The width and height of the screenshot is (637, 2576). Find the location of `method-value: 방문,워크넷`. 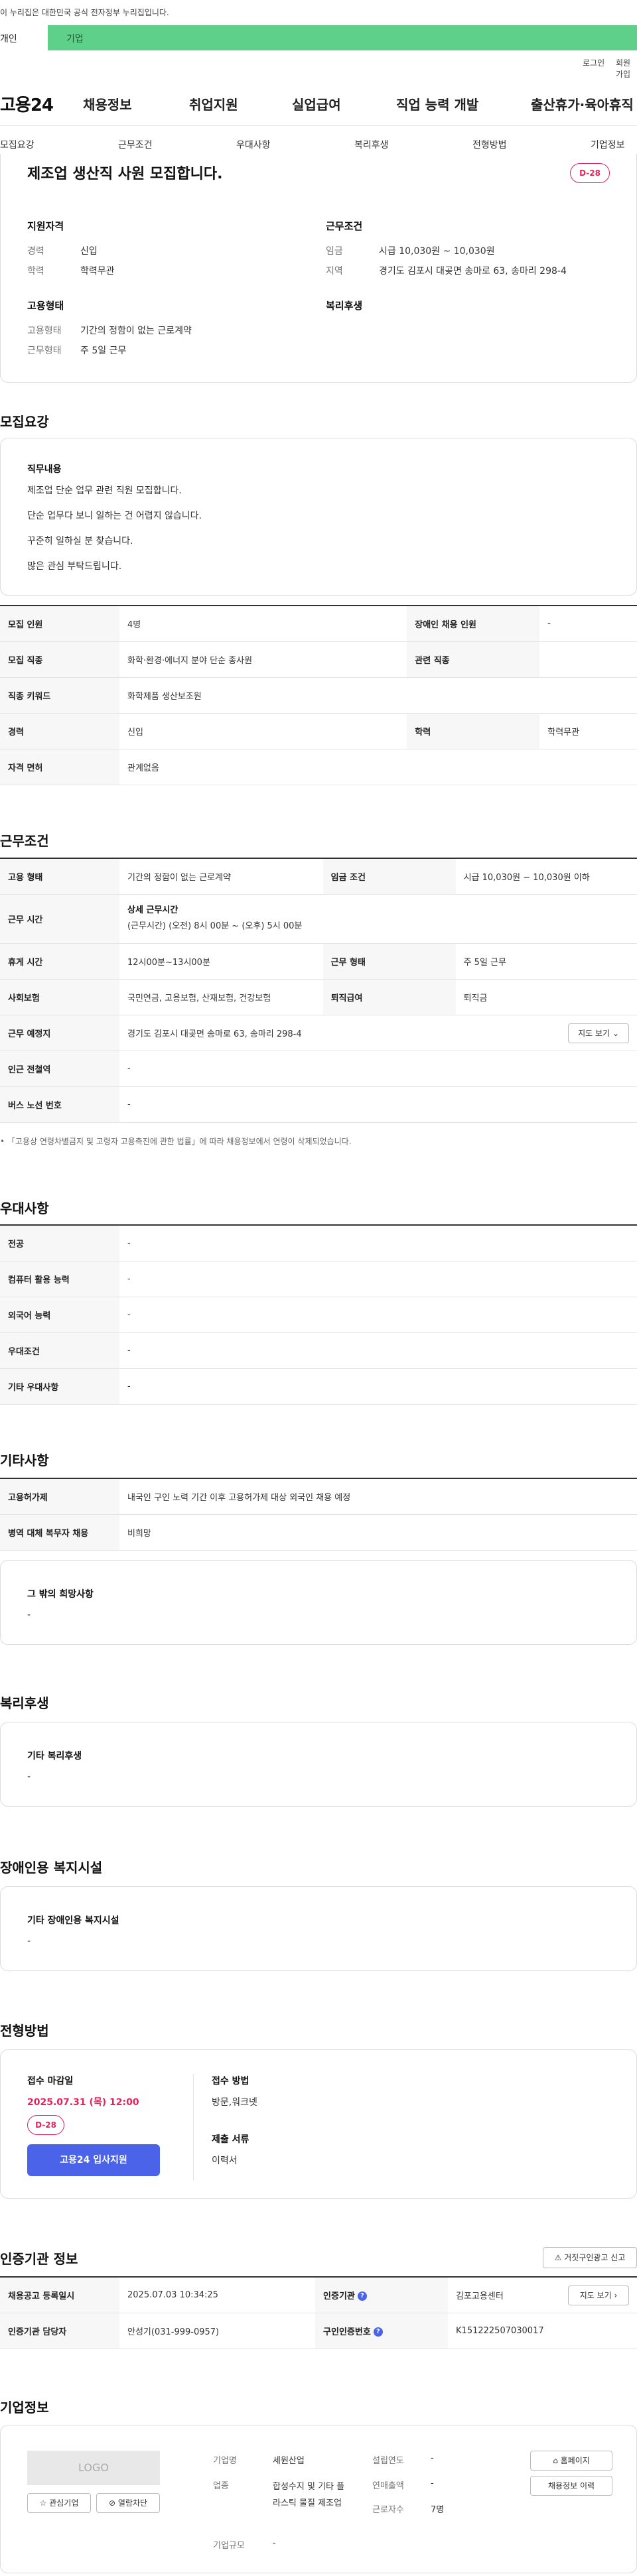

method-value: 방문,워크넷 is located at coordinates (235, 2102).